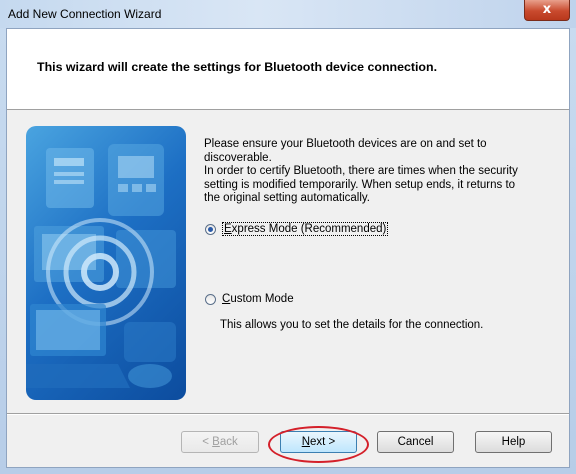 This screenshot has height=474, width=576. What do you see at coordinates (258, 299) in the screenshot?
I see `custom-mode-label: Custom Mode` at bounding box center [258, 299].